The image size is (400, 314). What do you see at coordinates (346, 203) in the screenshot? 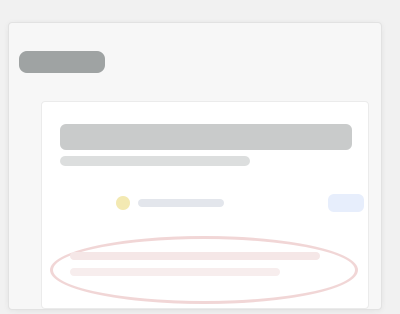
I see `action-button` at bounding box center [346, 203].